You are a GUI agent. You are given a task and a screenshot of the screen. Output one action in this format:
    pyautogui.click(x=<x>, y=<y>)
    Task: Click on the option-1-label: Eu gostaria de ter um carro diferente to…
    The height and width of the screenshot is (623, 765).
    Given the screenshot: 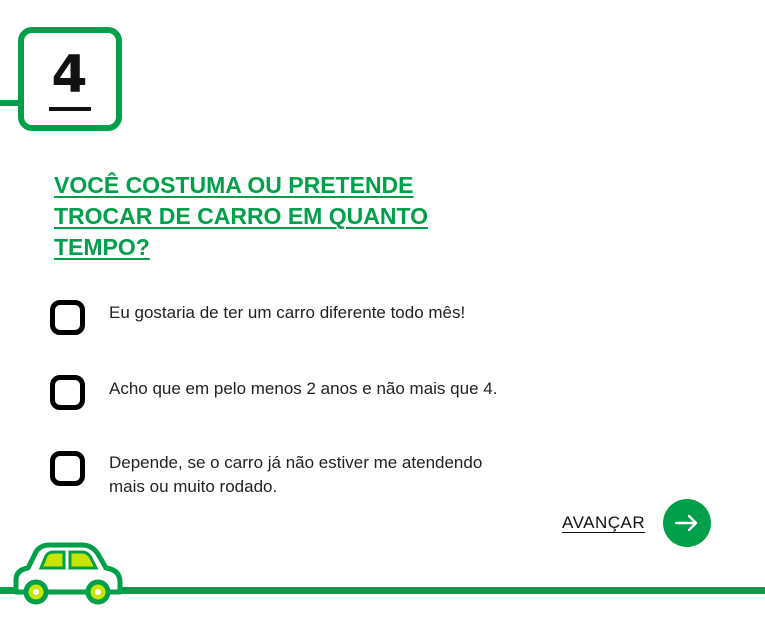 What is the action you would take?
    pyautogui.click(x=304, y=313)
    